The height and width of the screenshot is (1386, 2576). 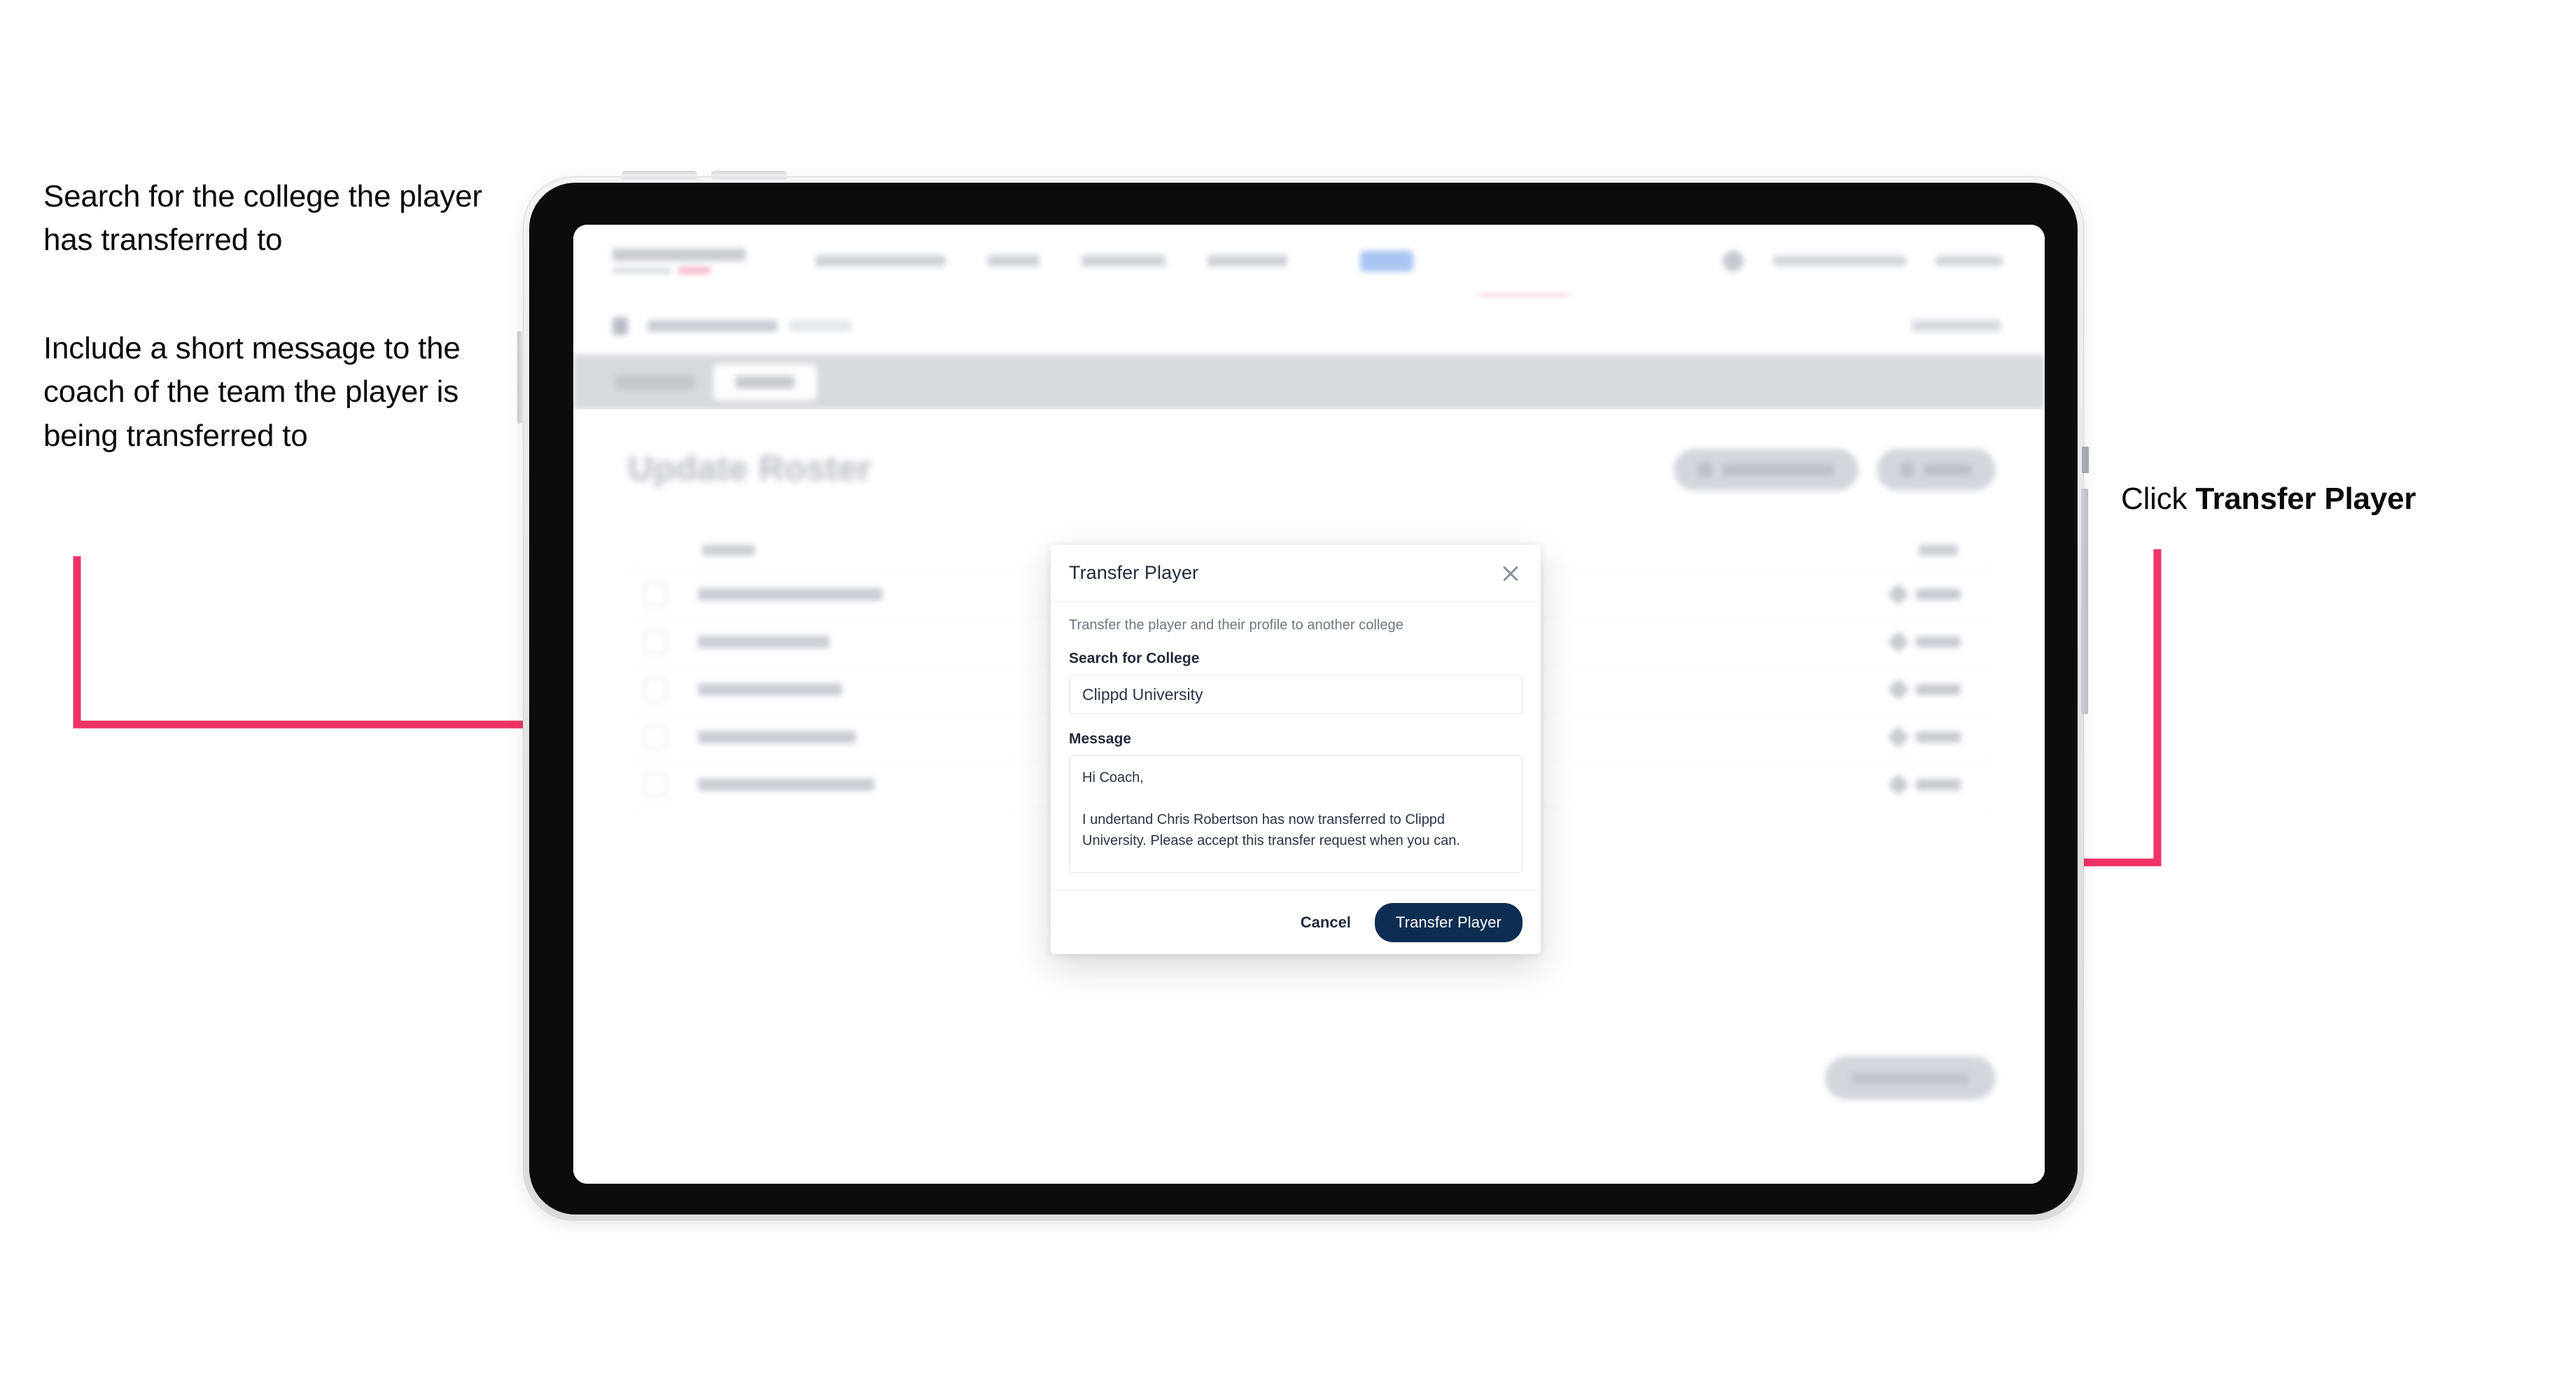 I want to click on save-roster-changes-button, so click(x=1910, y=1078).